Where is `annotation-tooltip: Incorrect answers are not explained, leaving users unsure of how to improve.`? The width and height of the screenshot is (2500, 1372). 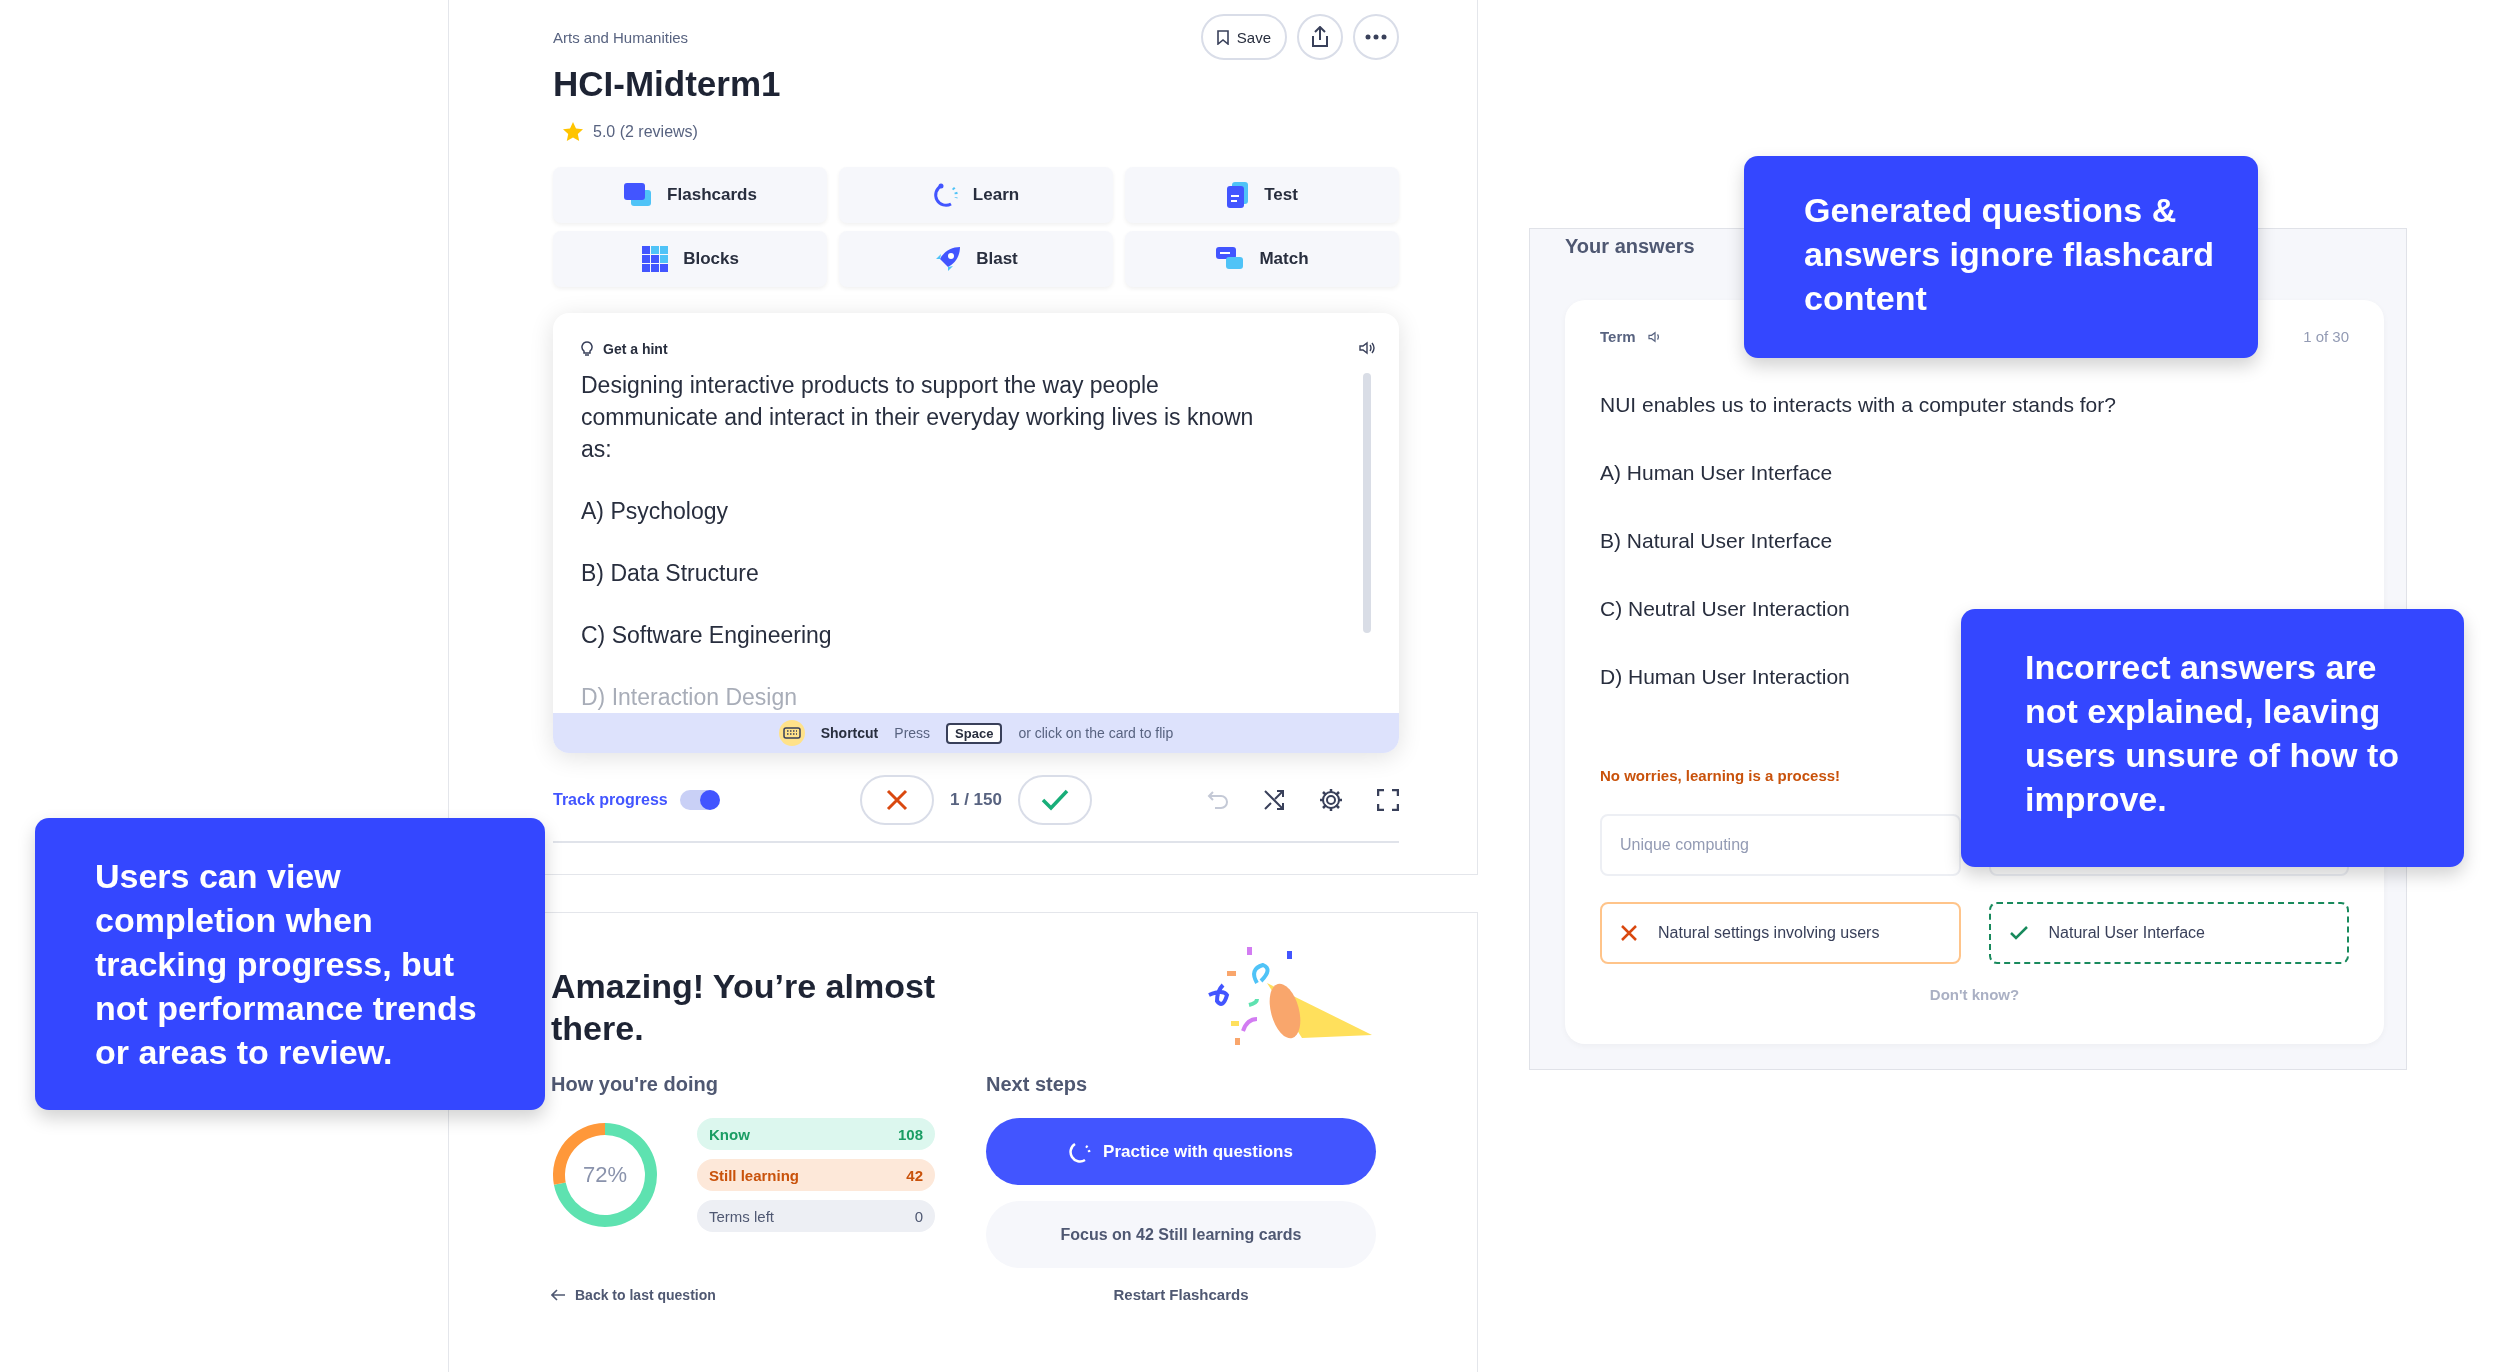 annotation-tooltip: Incorrect answers are not explained, leaving users unsure of how to improve. is located at coordinates (2212, 738).